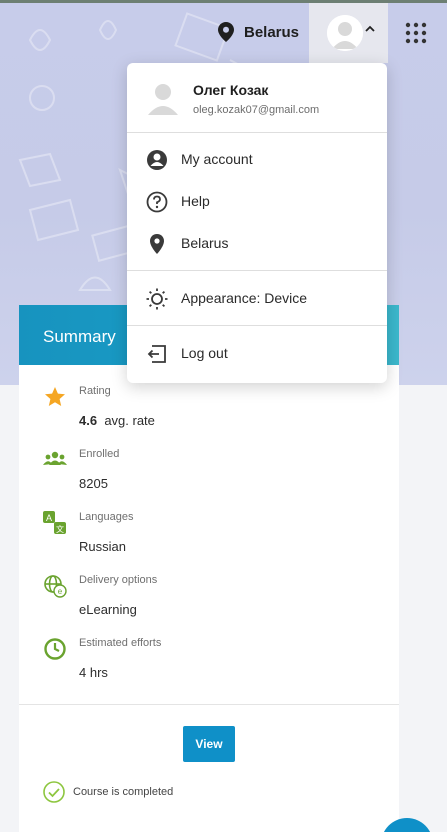 The height and width of the screenshot is (832, 447). I want to click on avatar, so click(345, 33).